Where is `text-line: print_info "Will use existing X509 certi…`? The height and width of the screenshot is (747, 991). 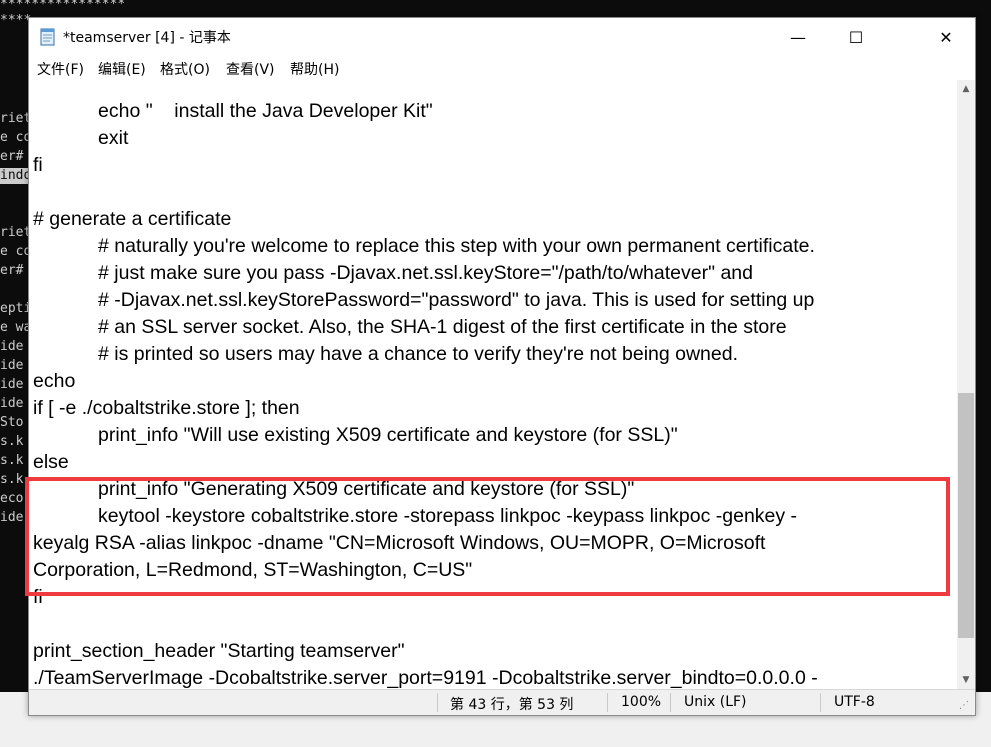
text-line: print_info "Will use existing X509 certi… is located at coordinates (355, 435).